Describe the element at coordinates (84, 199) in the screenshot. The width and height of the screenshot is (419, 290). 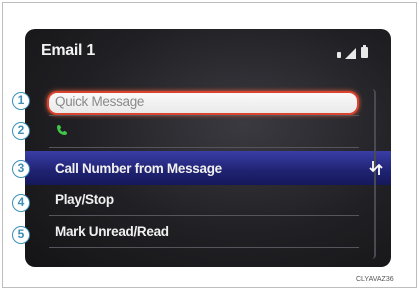
I see `menu-item-label: Play/Stop` at that location.